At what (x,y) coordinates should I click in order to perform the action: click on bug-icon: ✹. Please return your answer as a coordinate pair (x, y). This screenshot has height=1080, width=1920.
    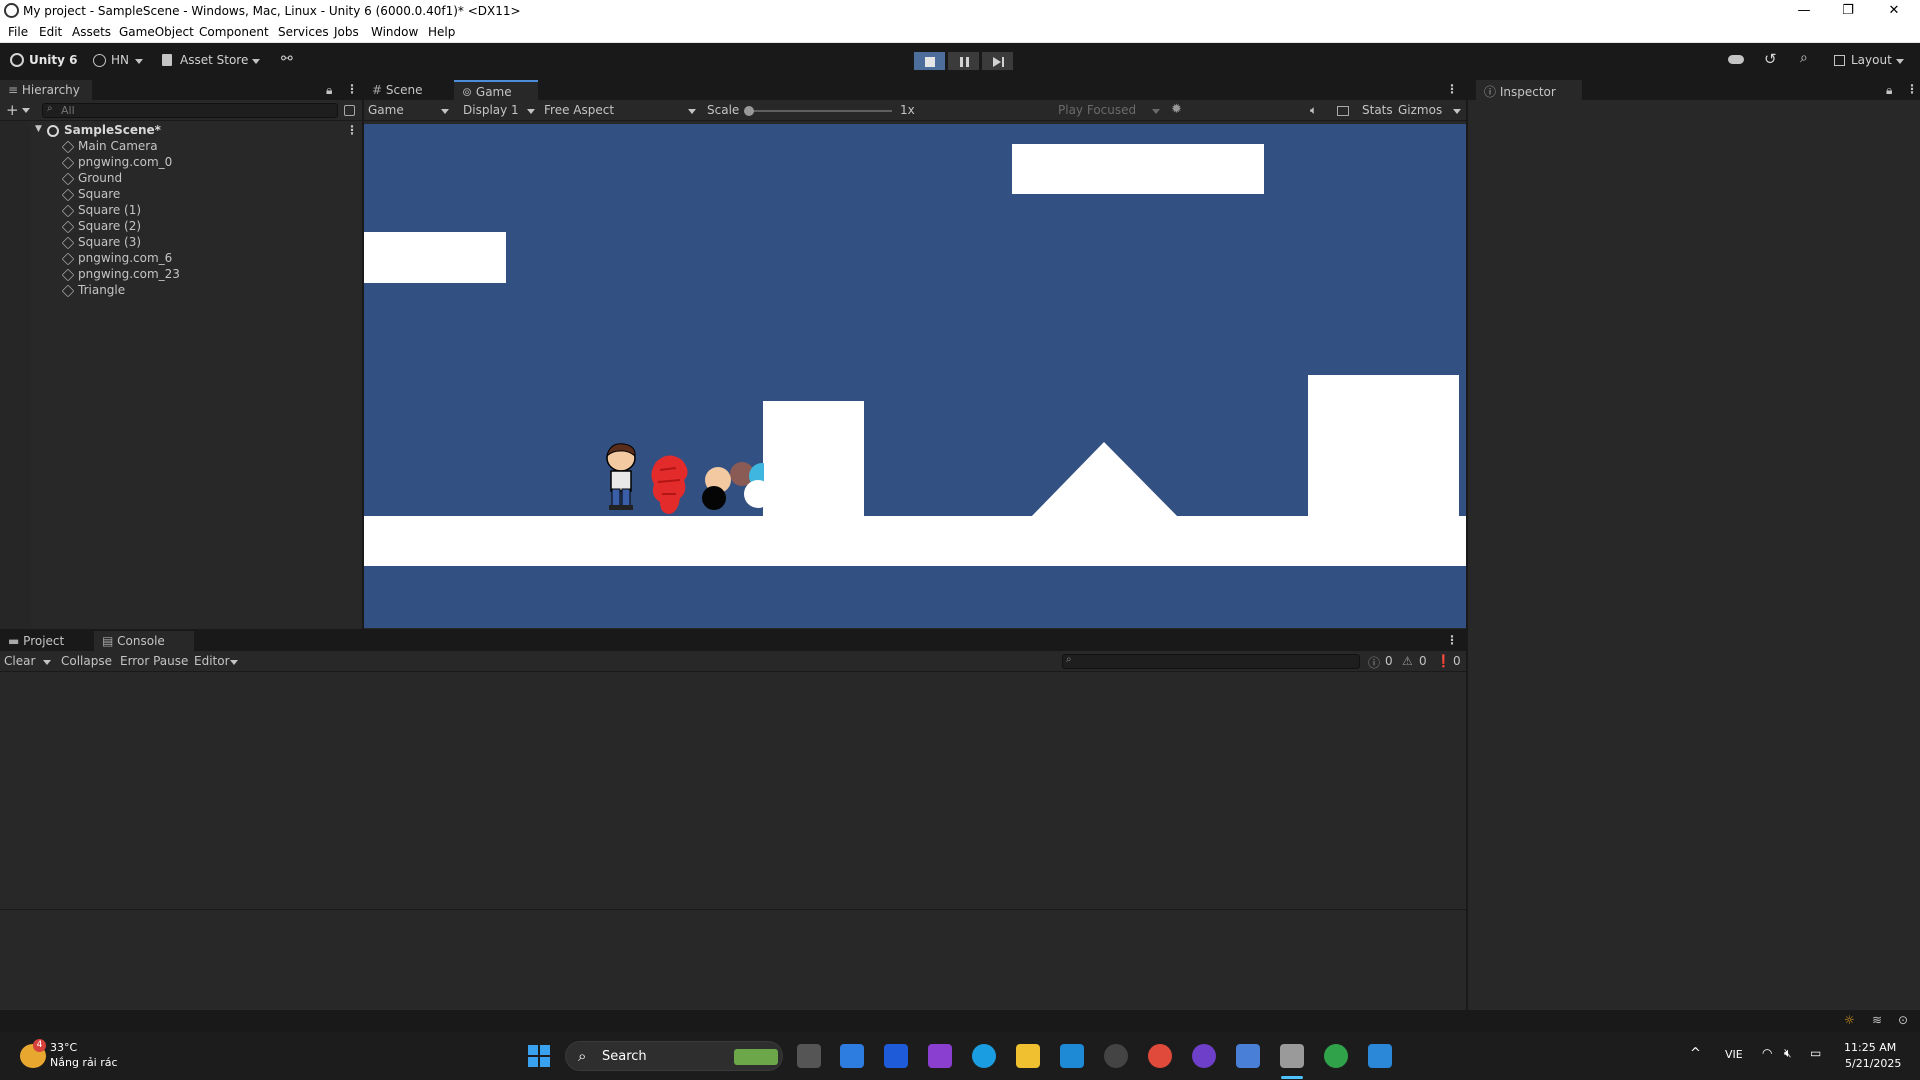
    Looking at the image, I should click on (1176, 109).